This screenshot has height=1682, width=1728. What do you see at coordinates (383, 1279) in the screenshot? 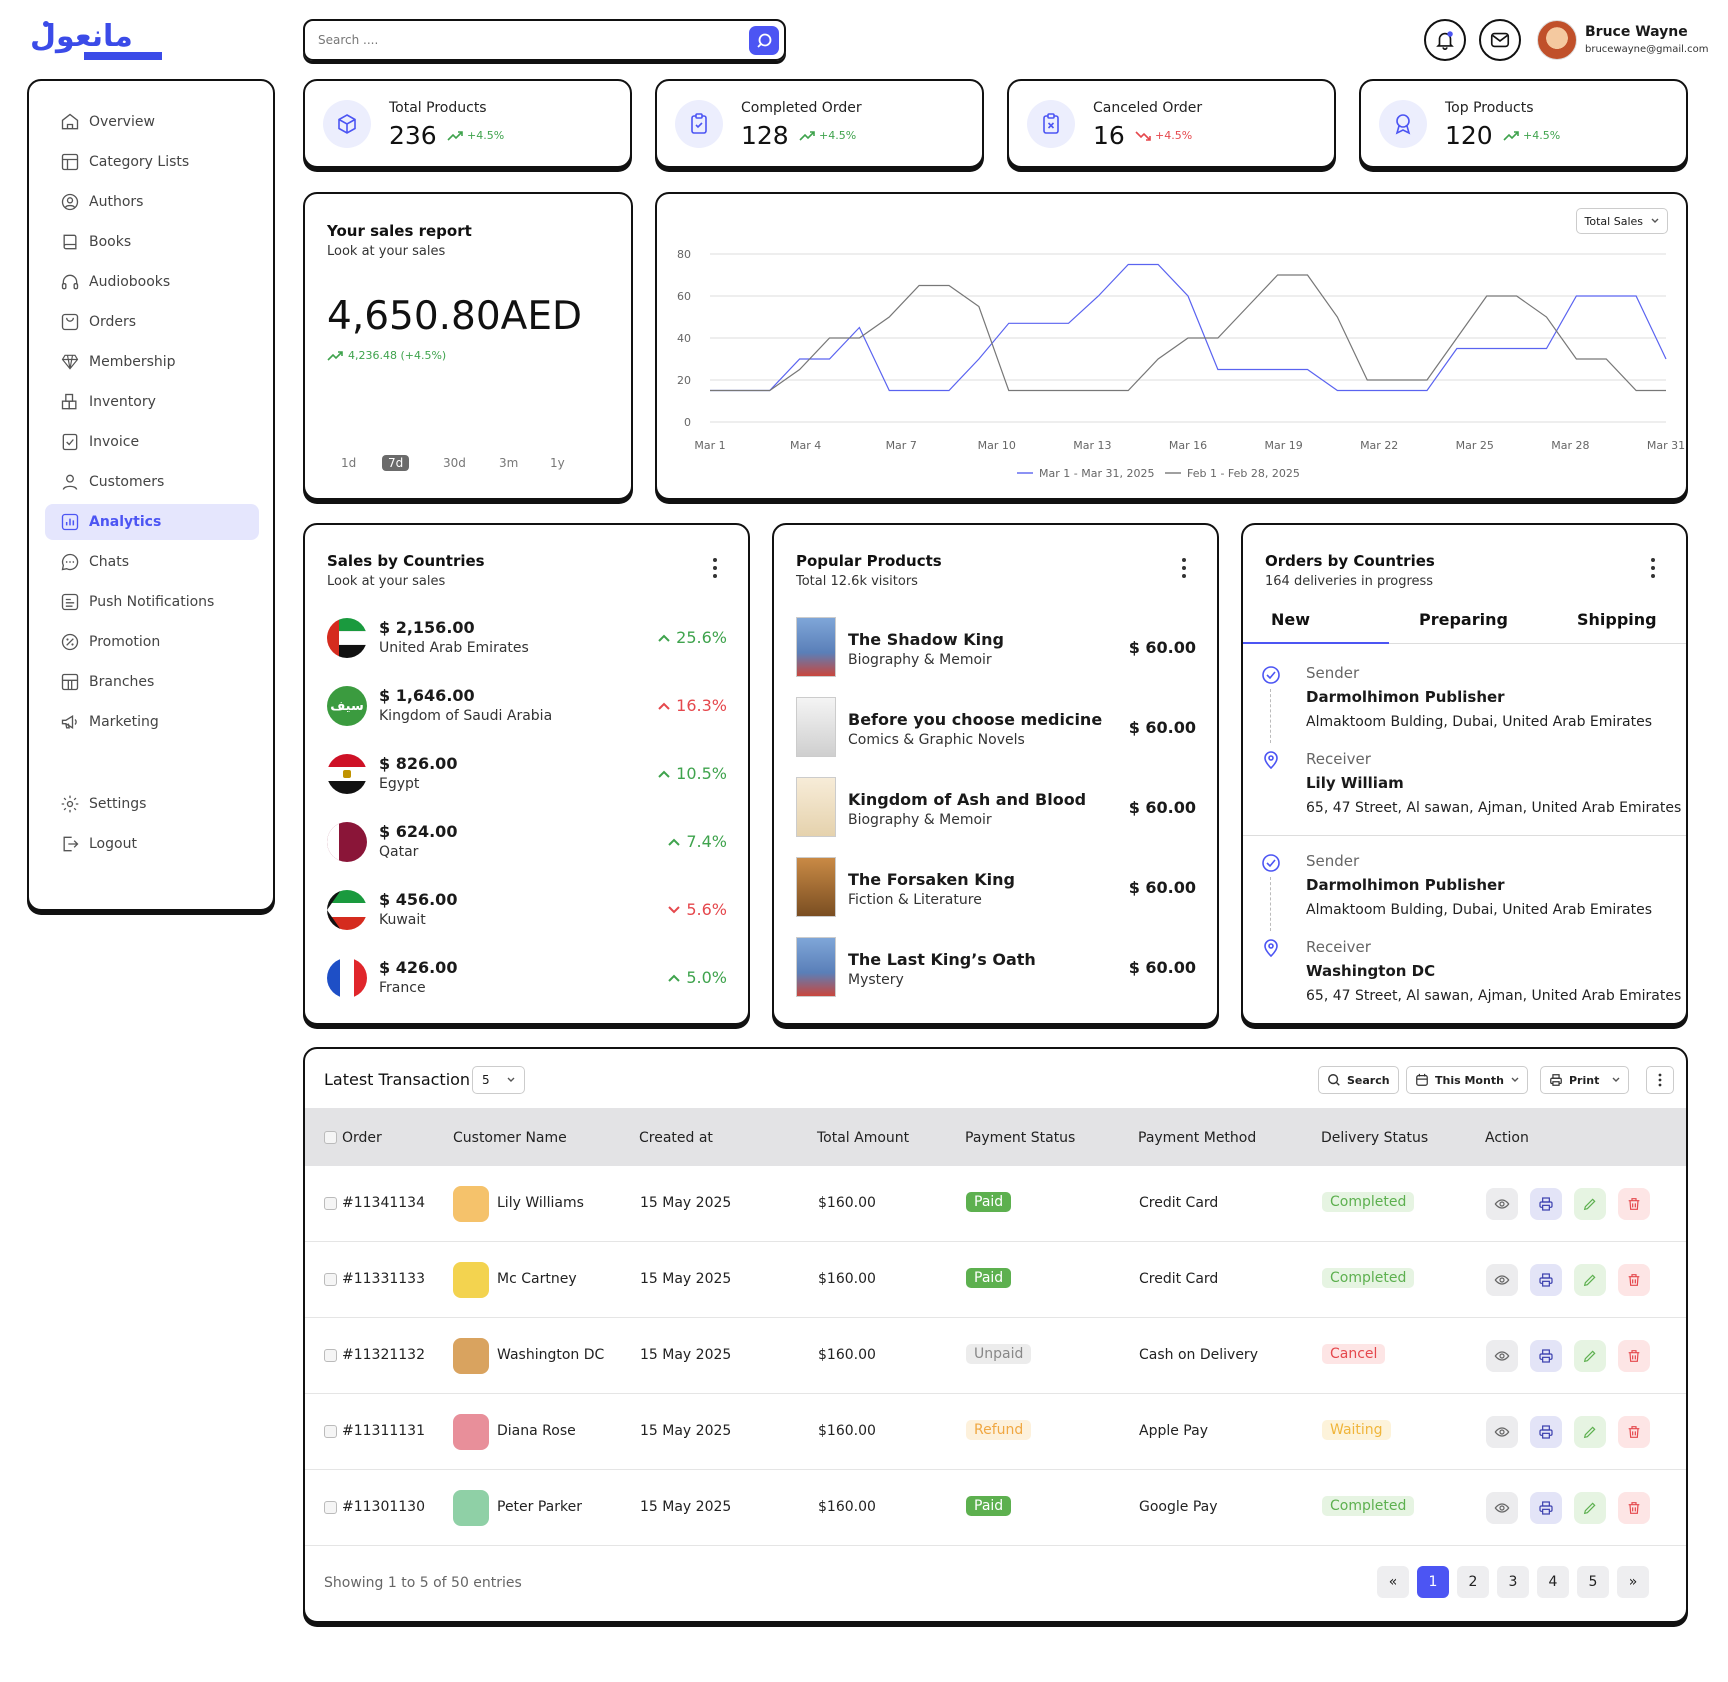
I see `order-id: #11331133` at bounding box center [383, 1279].